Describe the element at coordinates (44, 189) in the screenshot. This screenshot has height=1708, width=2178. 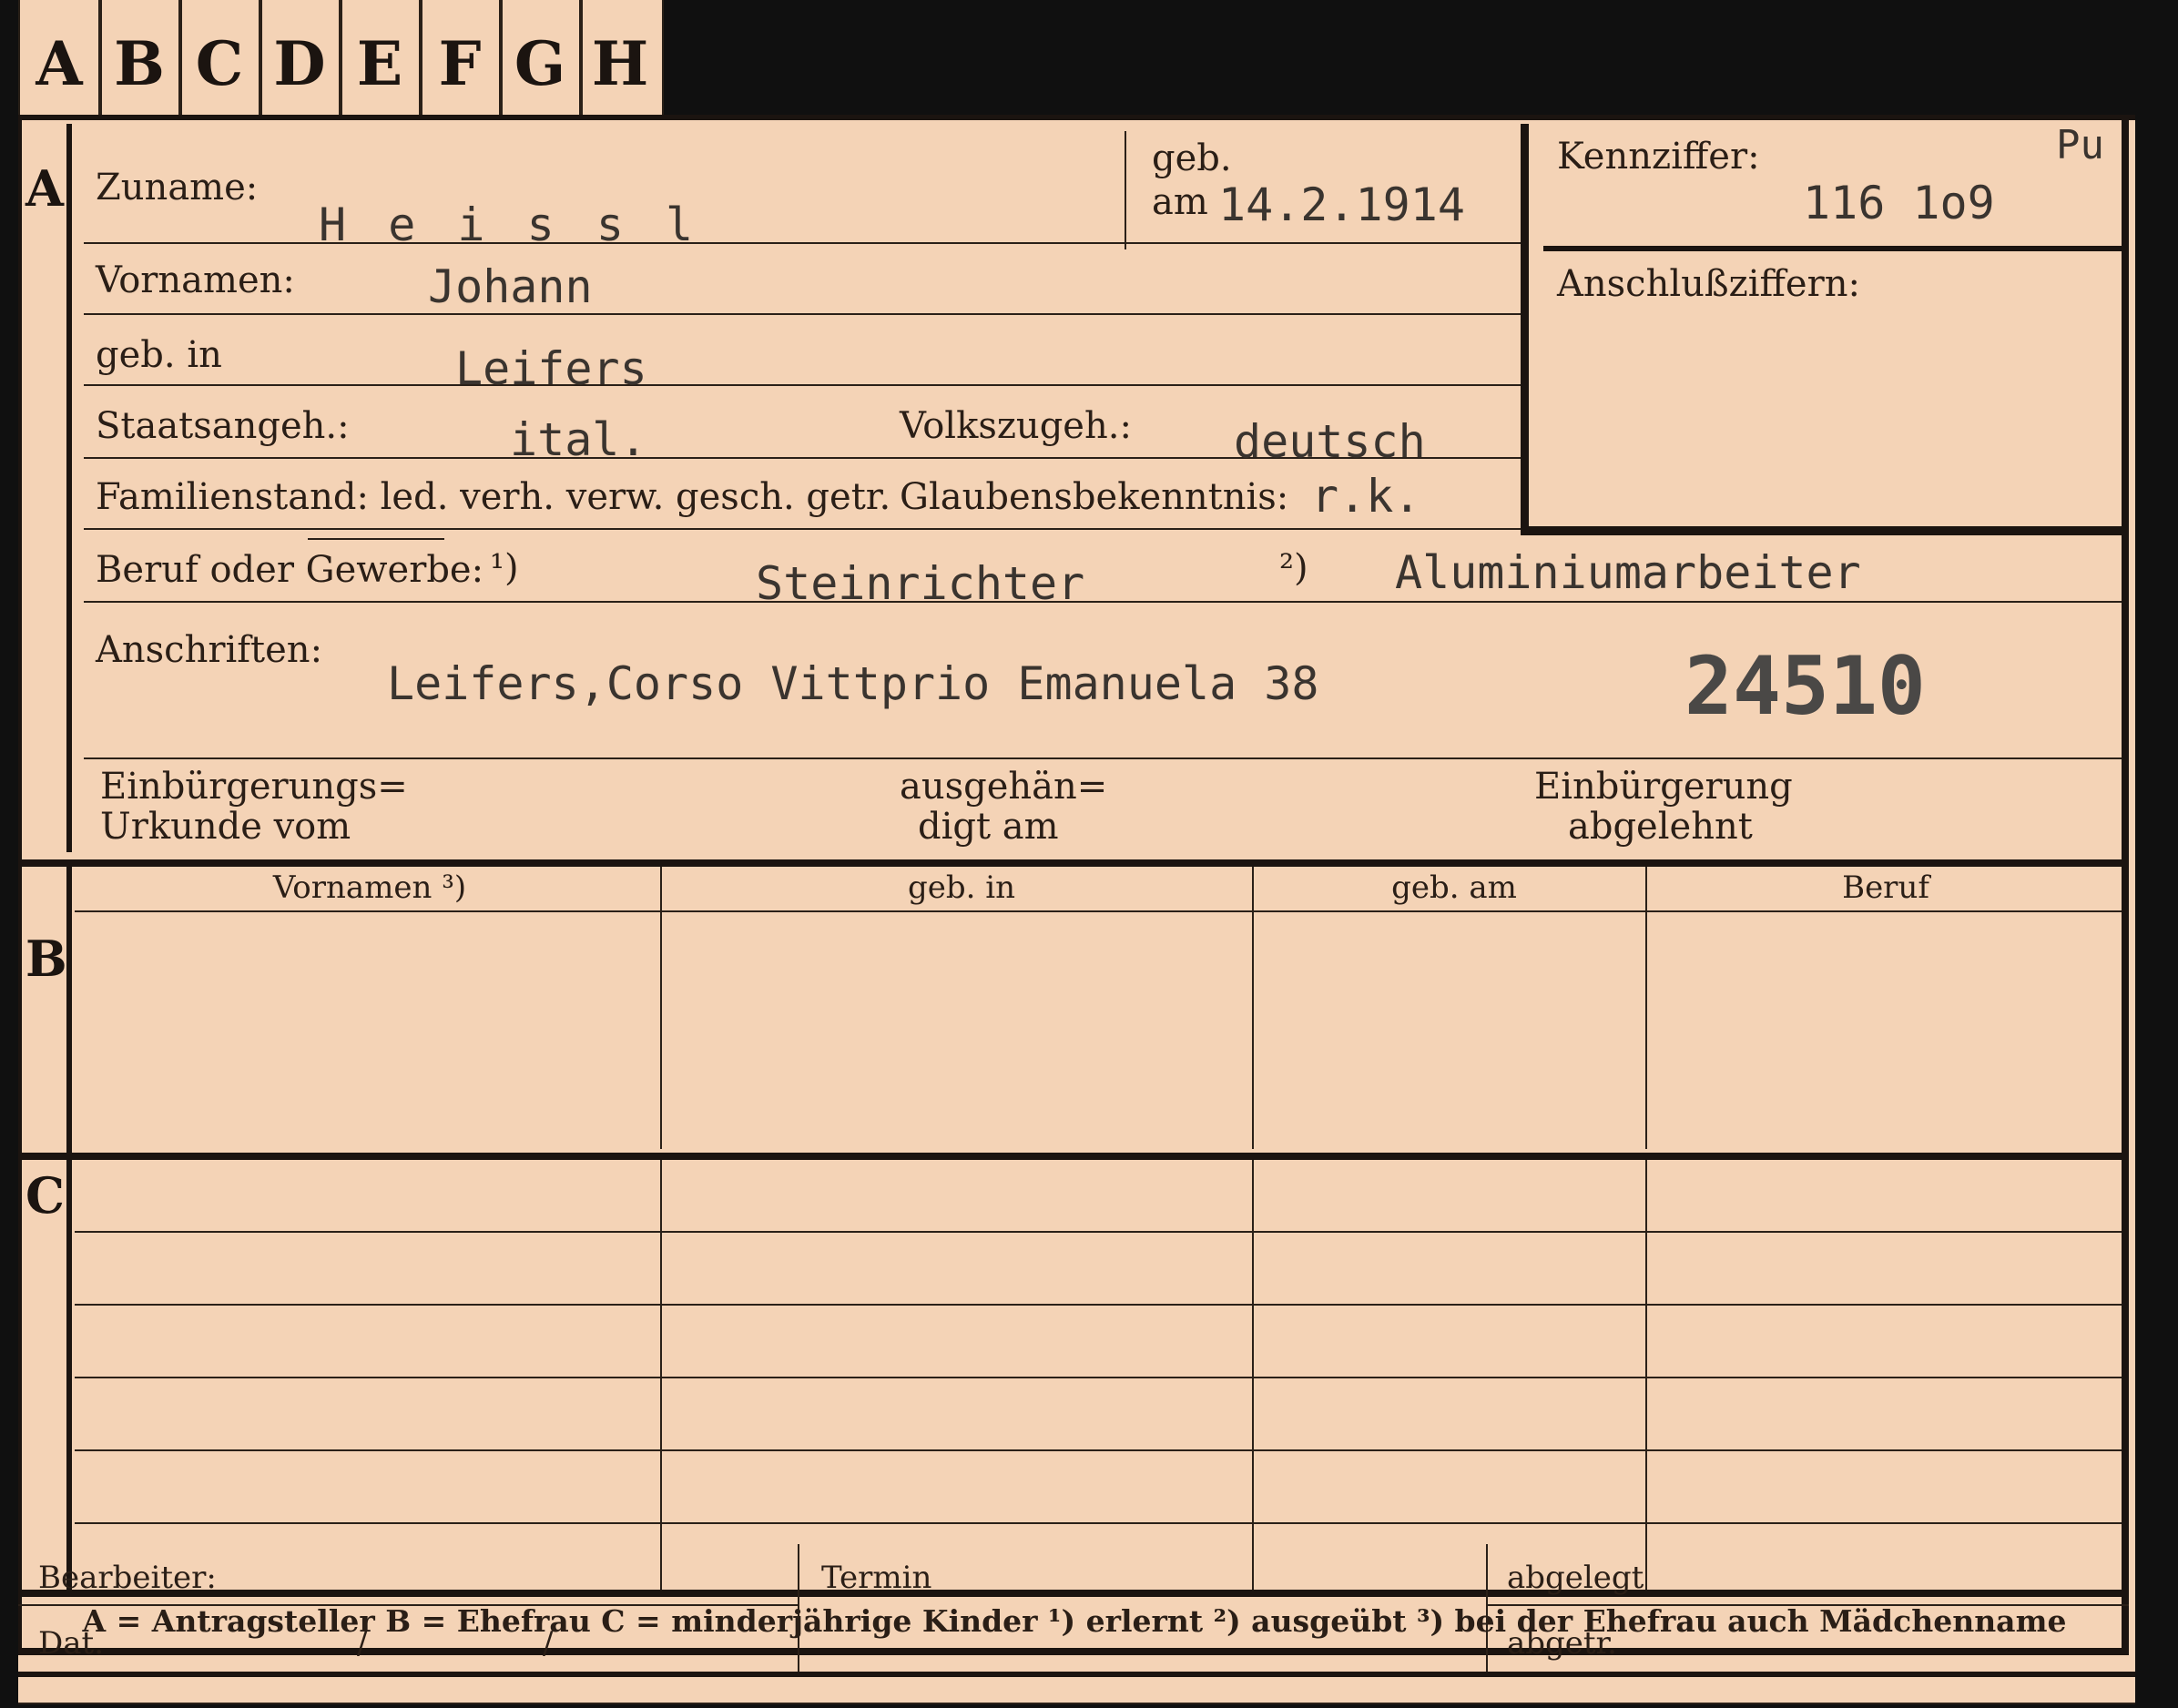
I see `section-a-letter: A` at that location.